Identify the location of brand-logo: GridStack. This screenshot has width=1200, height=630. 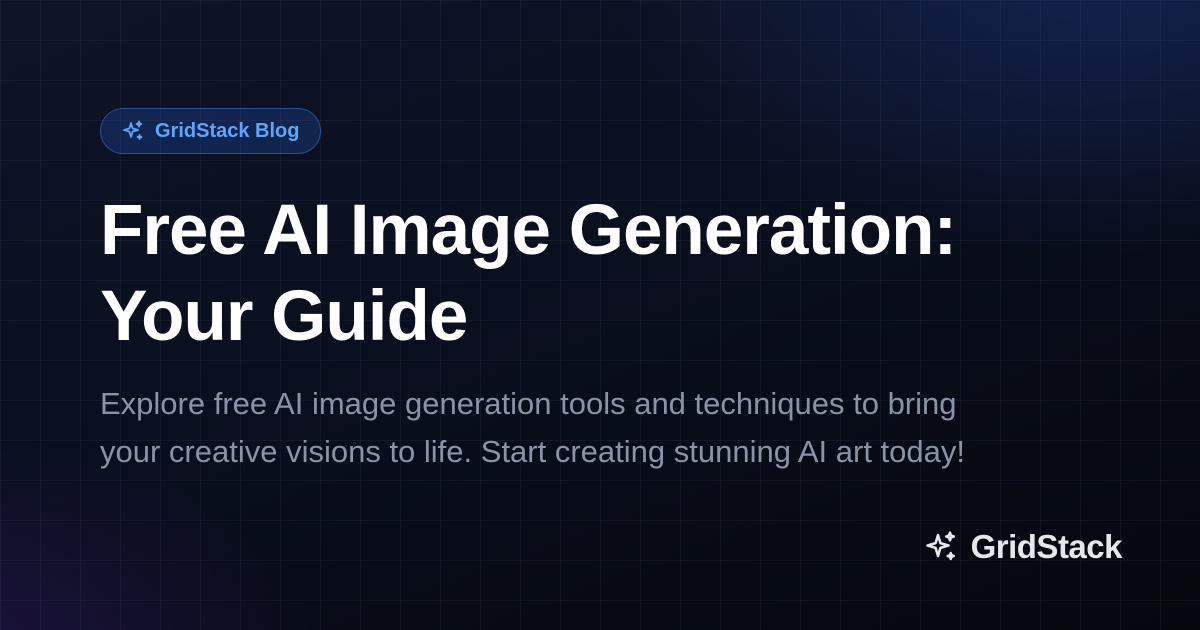
(1023, 547).